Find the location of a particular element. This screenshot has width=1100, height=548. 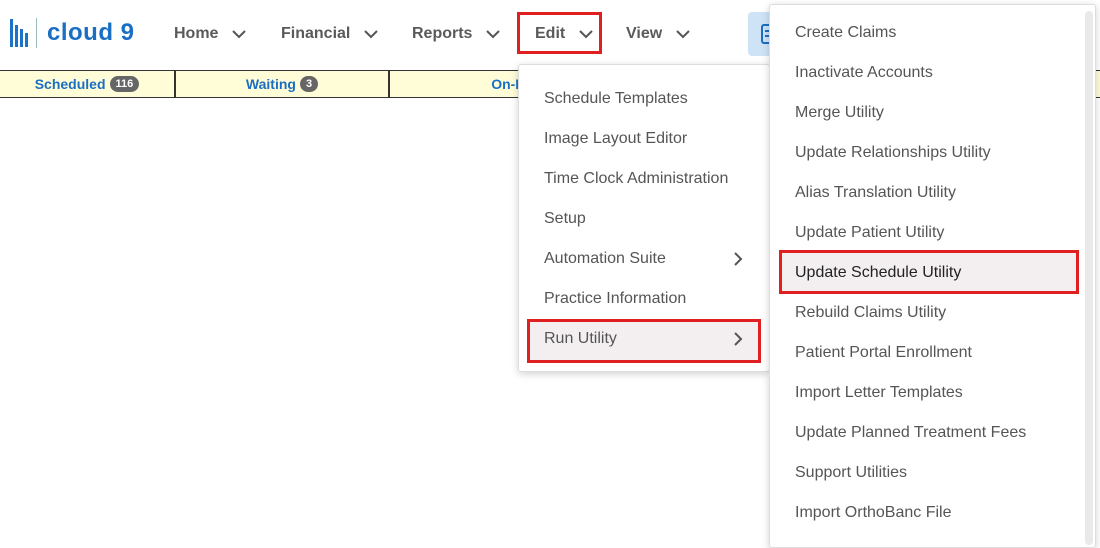

submenu-scrollbar is located at coordinates (1089, 278).